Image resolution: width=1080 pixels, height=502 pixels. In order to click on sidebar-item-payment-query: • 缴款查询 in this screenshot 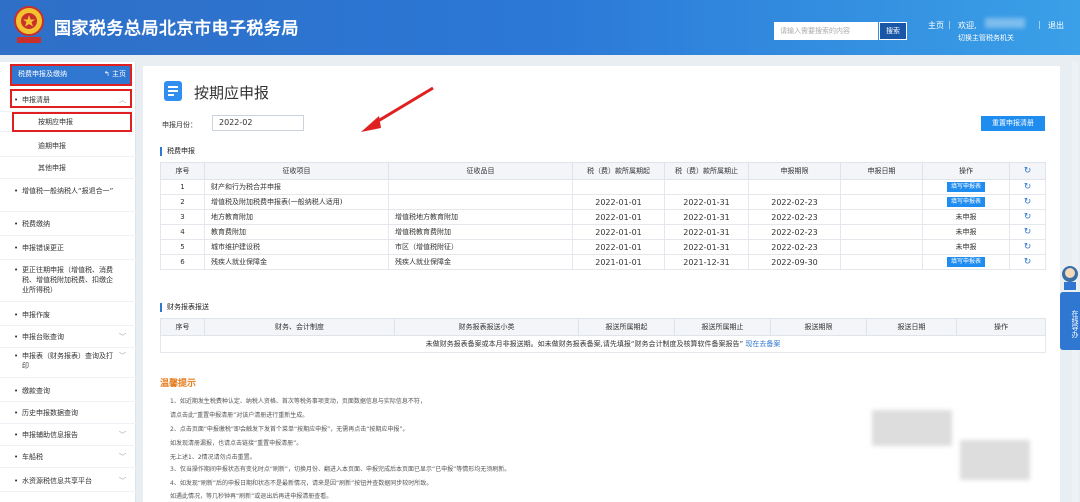, I will do `click(68, 391)`.